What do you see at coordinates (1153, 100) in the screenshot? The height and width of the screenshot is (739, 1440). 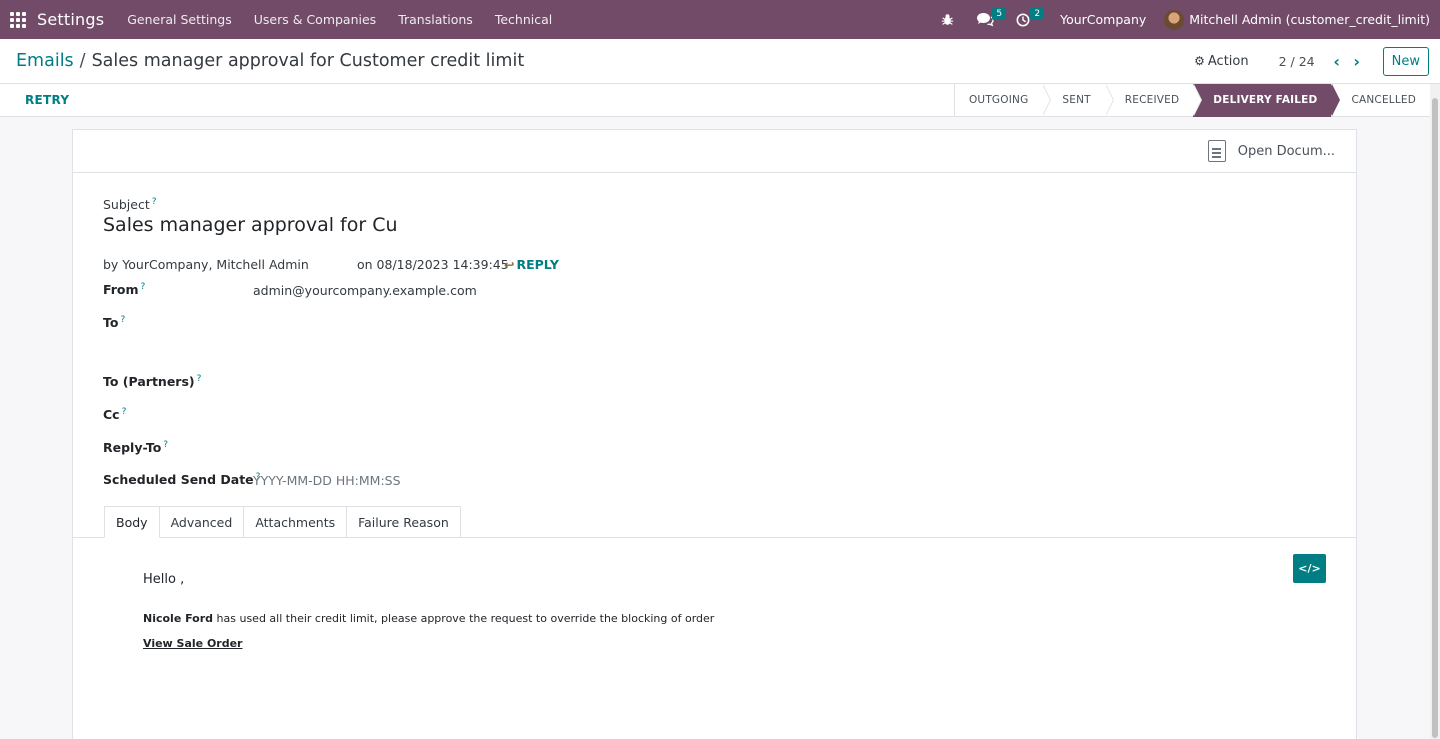 I see `stage-received: RECEIVED` at bounding box center [1153, 100].